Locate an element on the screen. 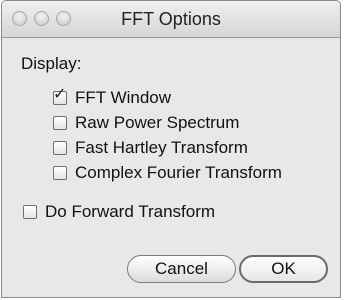 The image size is (344, 300). fft-window-checkbox: ✓ is located at coordinates (60, 96).